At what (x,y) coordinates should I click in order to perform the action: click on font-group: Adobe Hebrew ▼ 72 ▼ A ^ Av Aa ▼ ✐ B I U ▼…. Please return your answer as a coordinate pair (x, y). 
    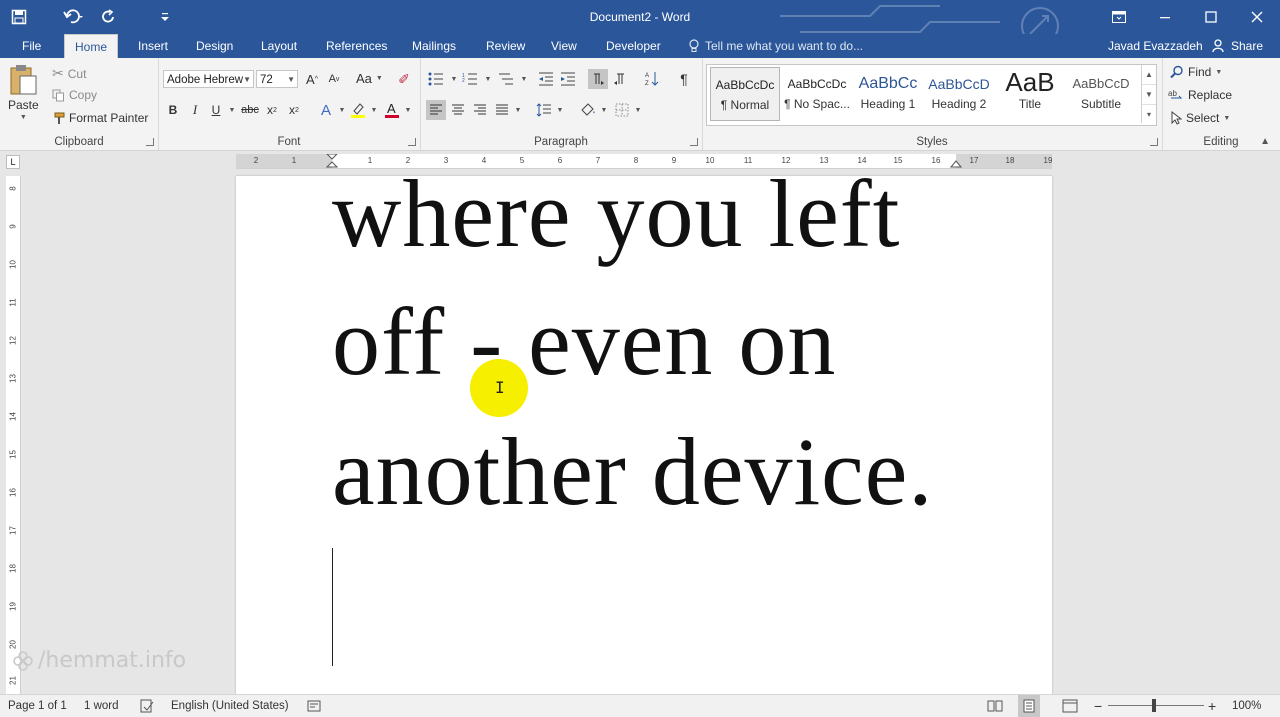
    Looking at the image, I should click on (289, 104).